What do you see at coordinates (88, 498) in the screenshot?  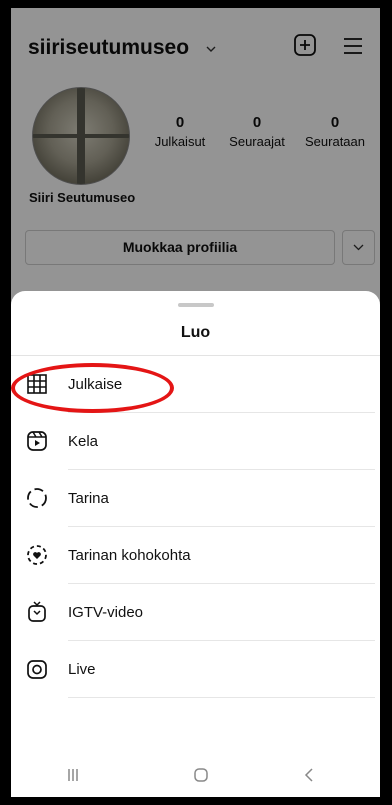 I see `menu-item-label: Tarina` at bounding box center [88, 498].